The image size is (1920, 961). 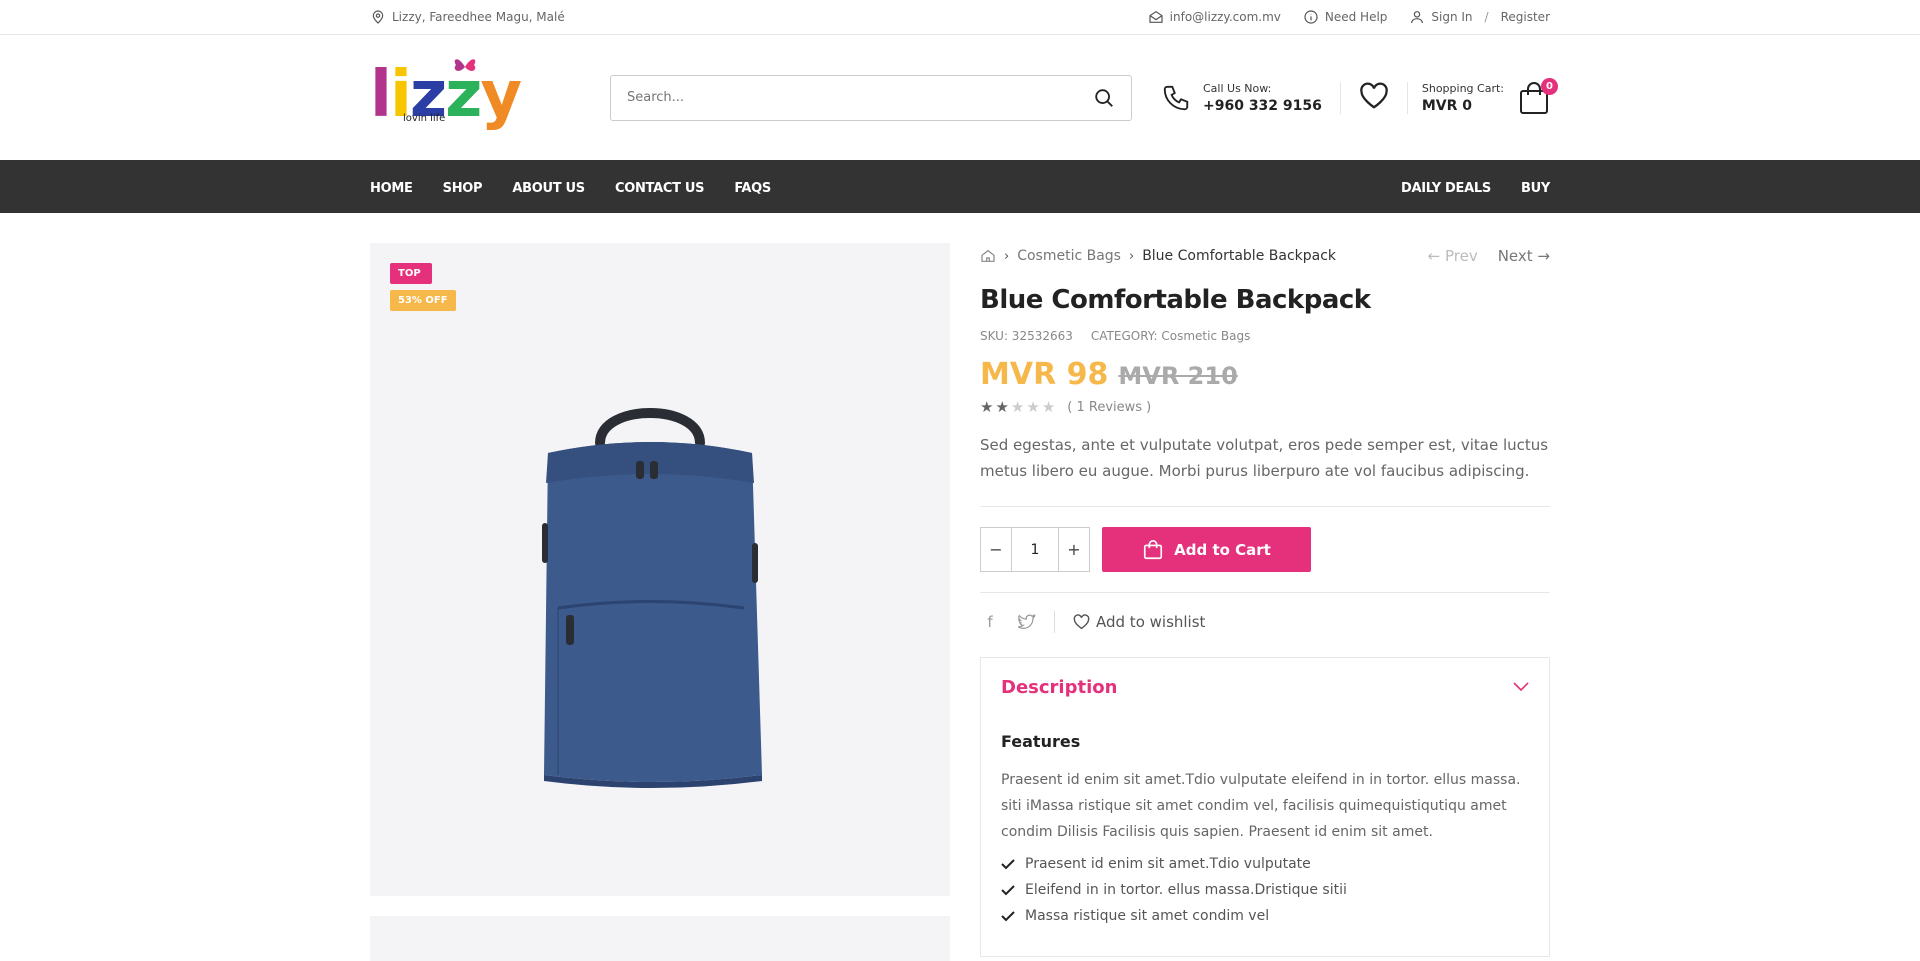 I want to click on address: Lizzy, Fareedhee Magu, Malé, so click(x=467, y=17).